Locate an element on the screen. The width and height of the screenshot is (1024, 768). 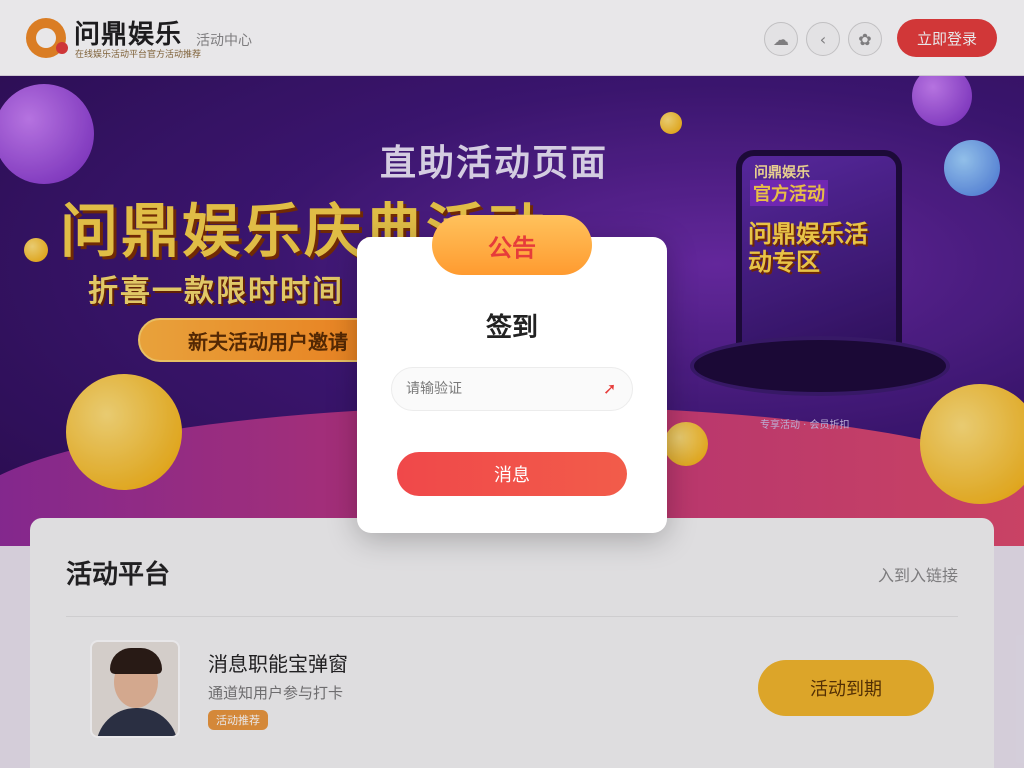
dialog-submit-button: 消息 is located at coordinates (512, 474).